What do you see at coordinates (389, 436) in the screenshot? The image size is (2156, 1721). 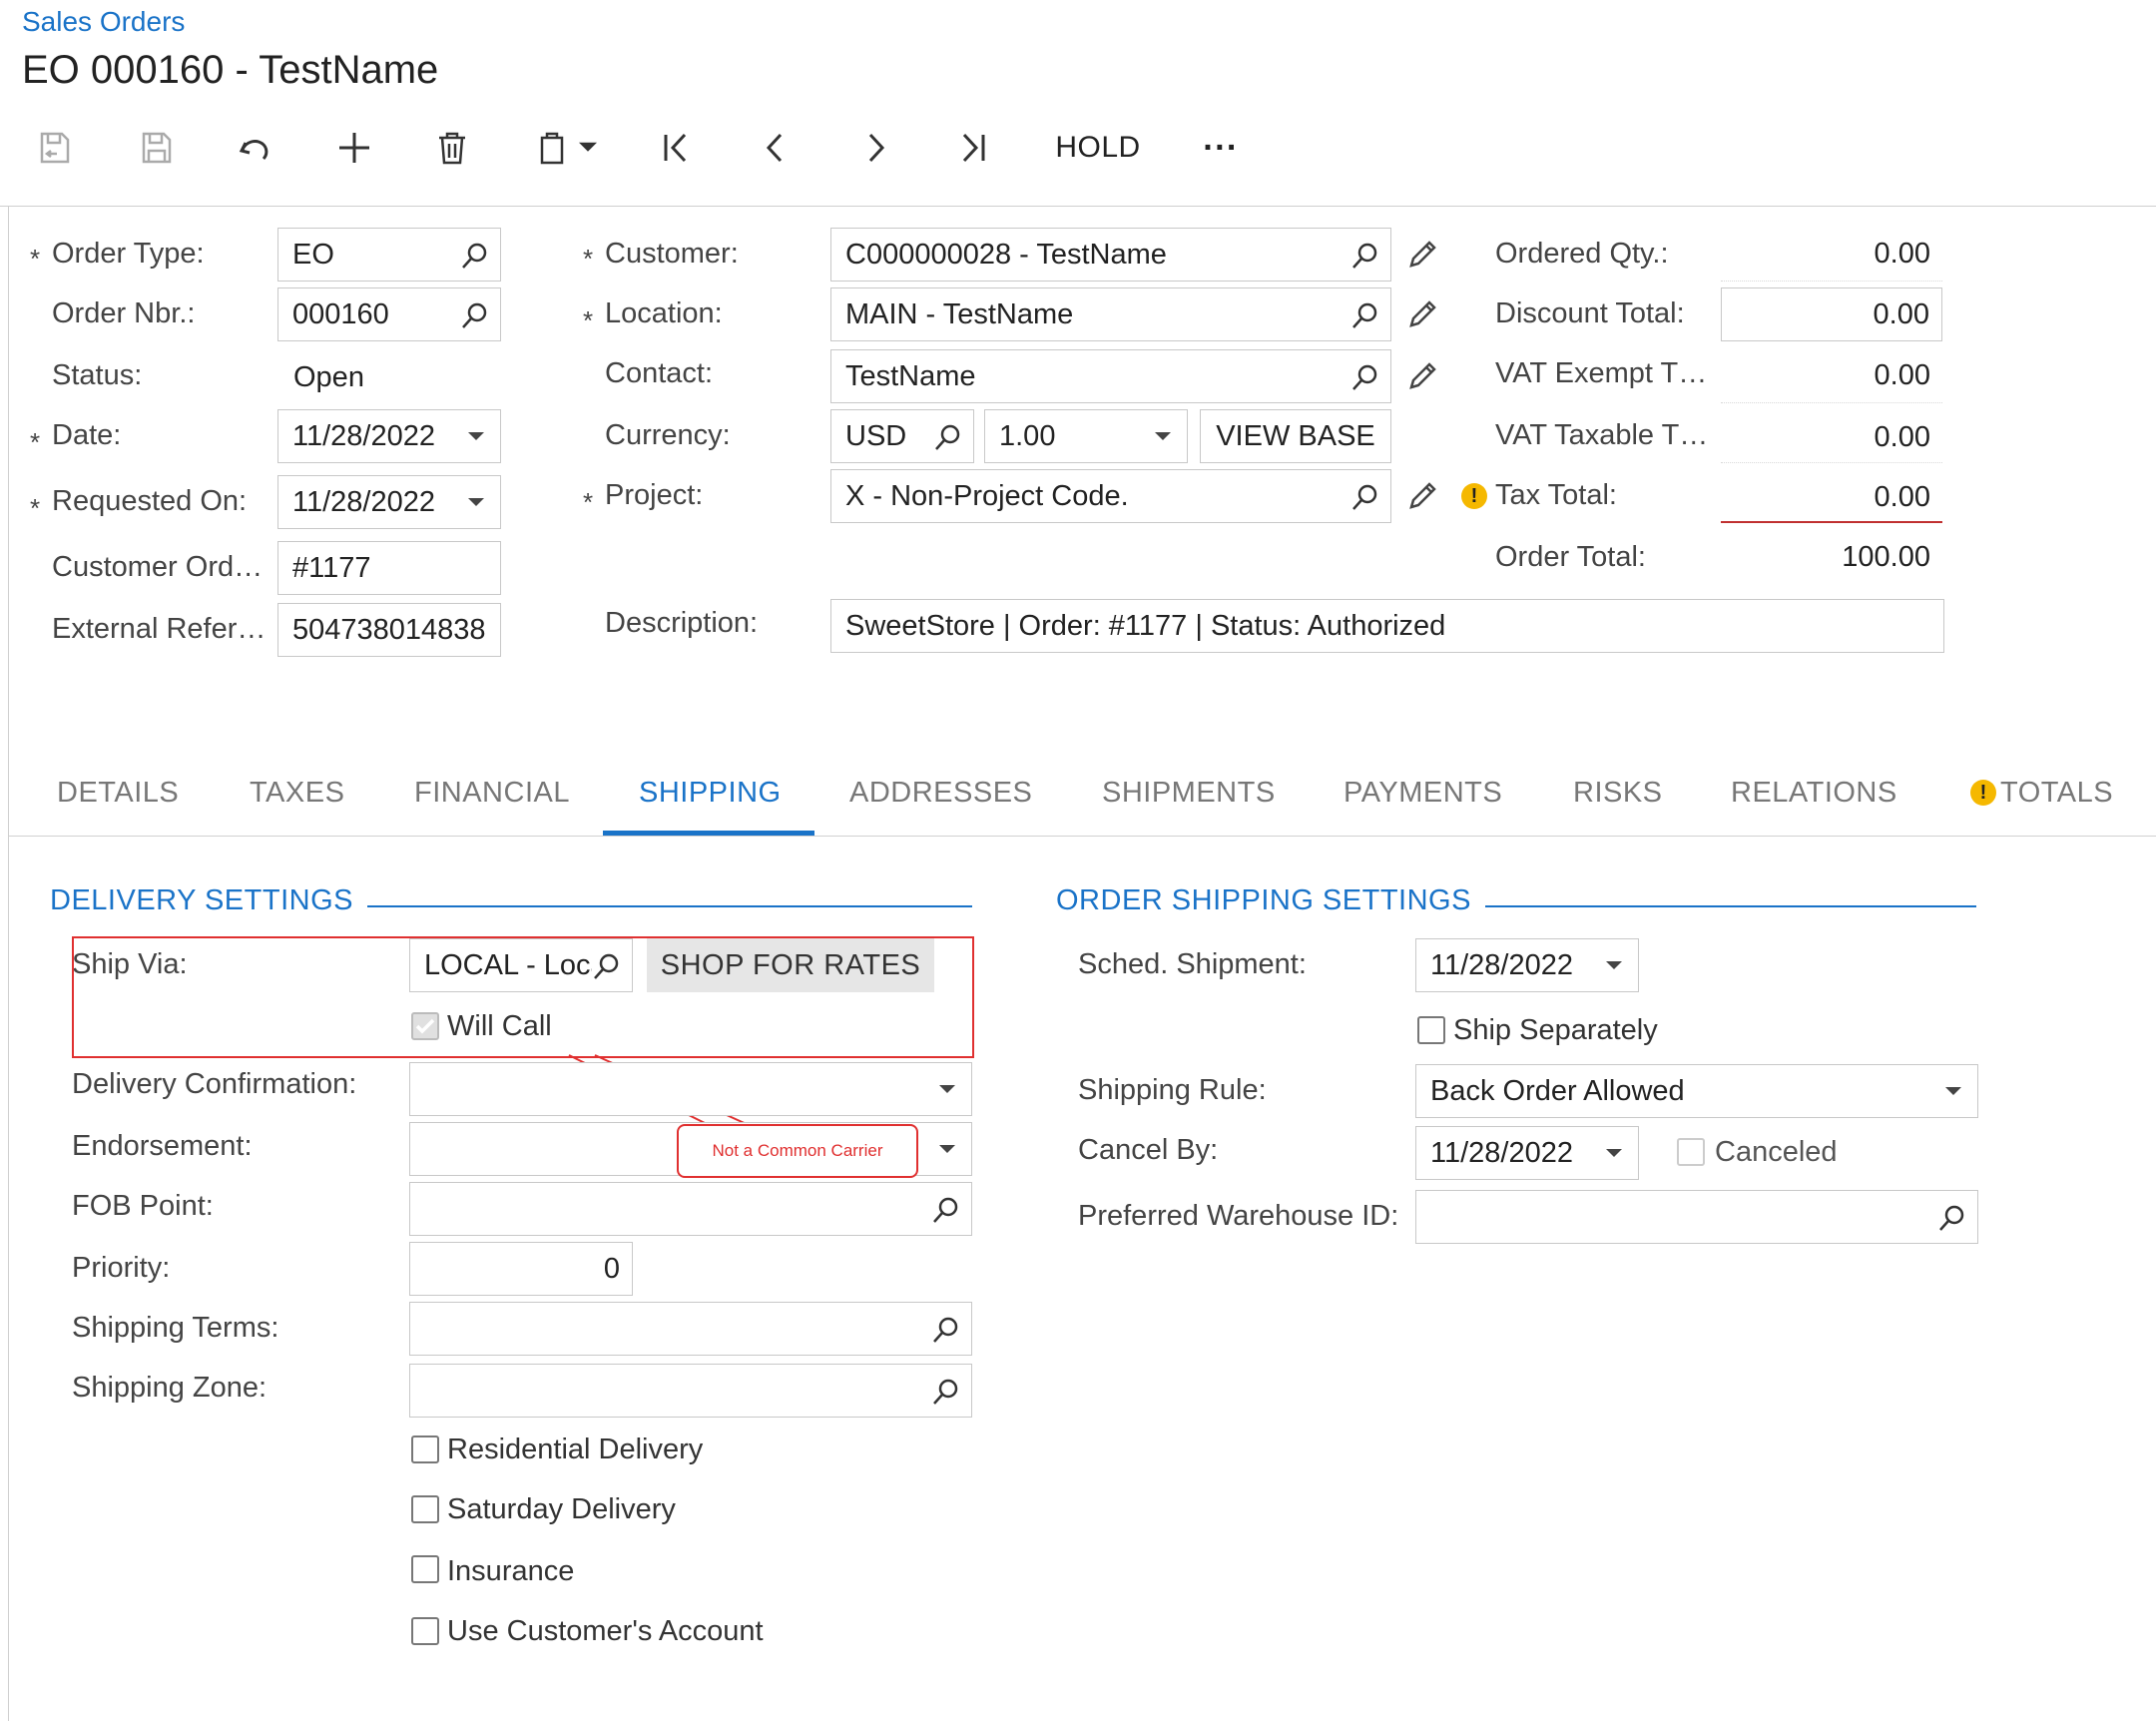 I see `date-field: 11/28/2022` at bounding box center [389, 436].